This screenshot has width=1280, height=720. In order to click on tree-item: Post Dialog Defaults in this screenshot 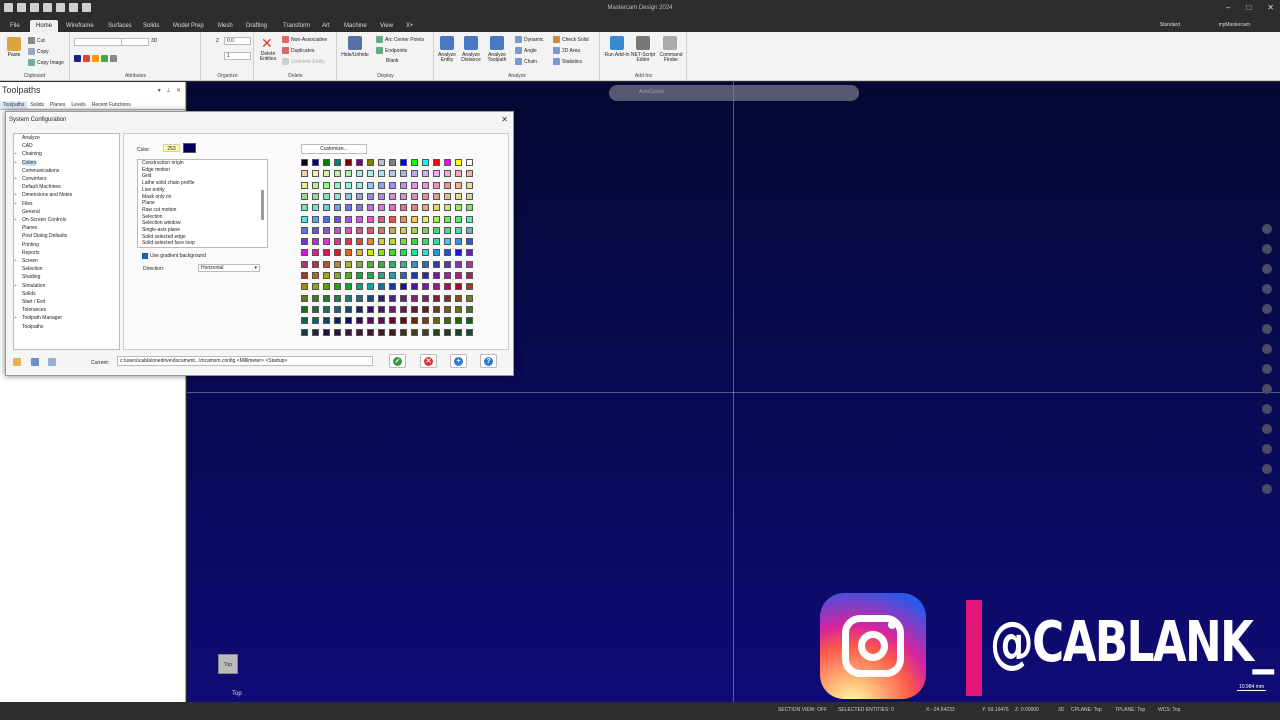, I will do `click(40, 236)`.